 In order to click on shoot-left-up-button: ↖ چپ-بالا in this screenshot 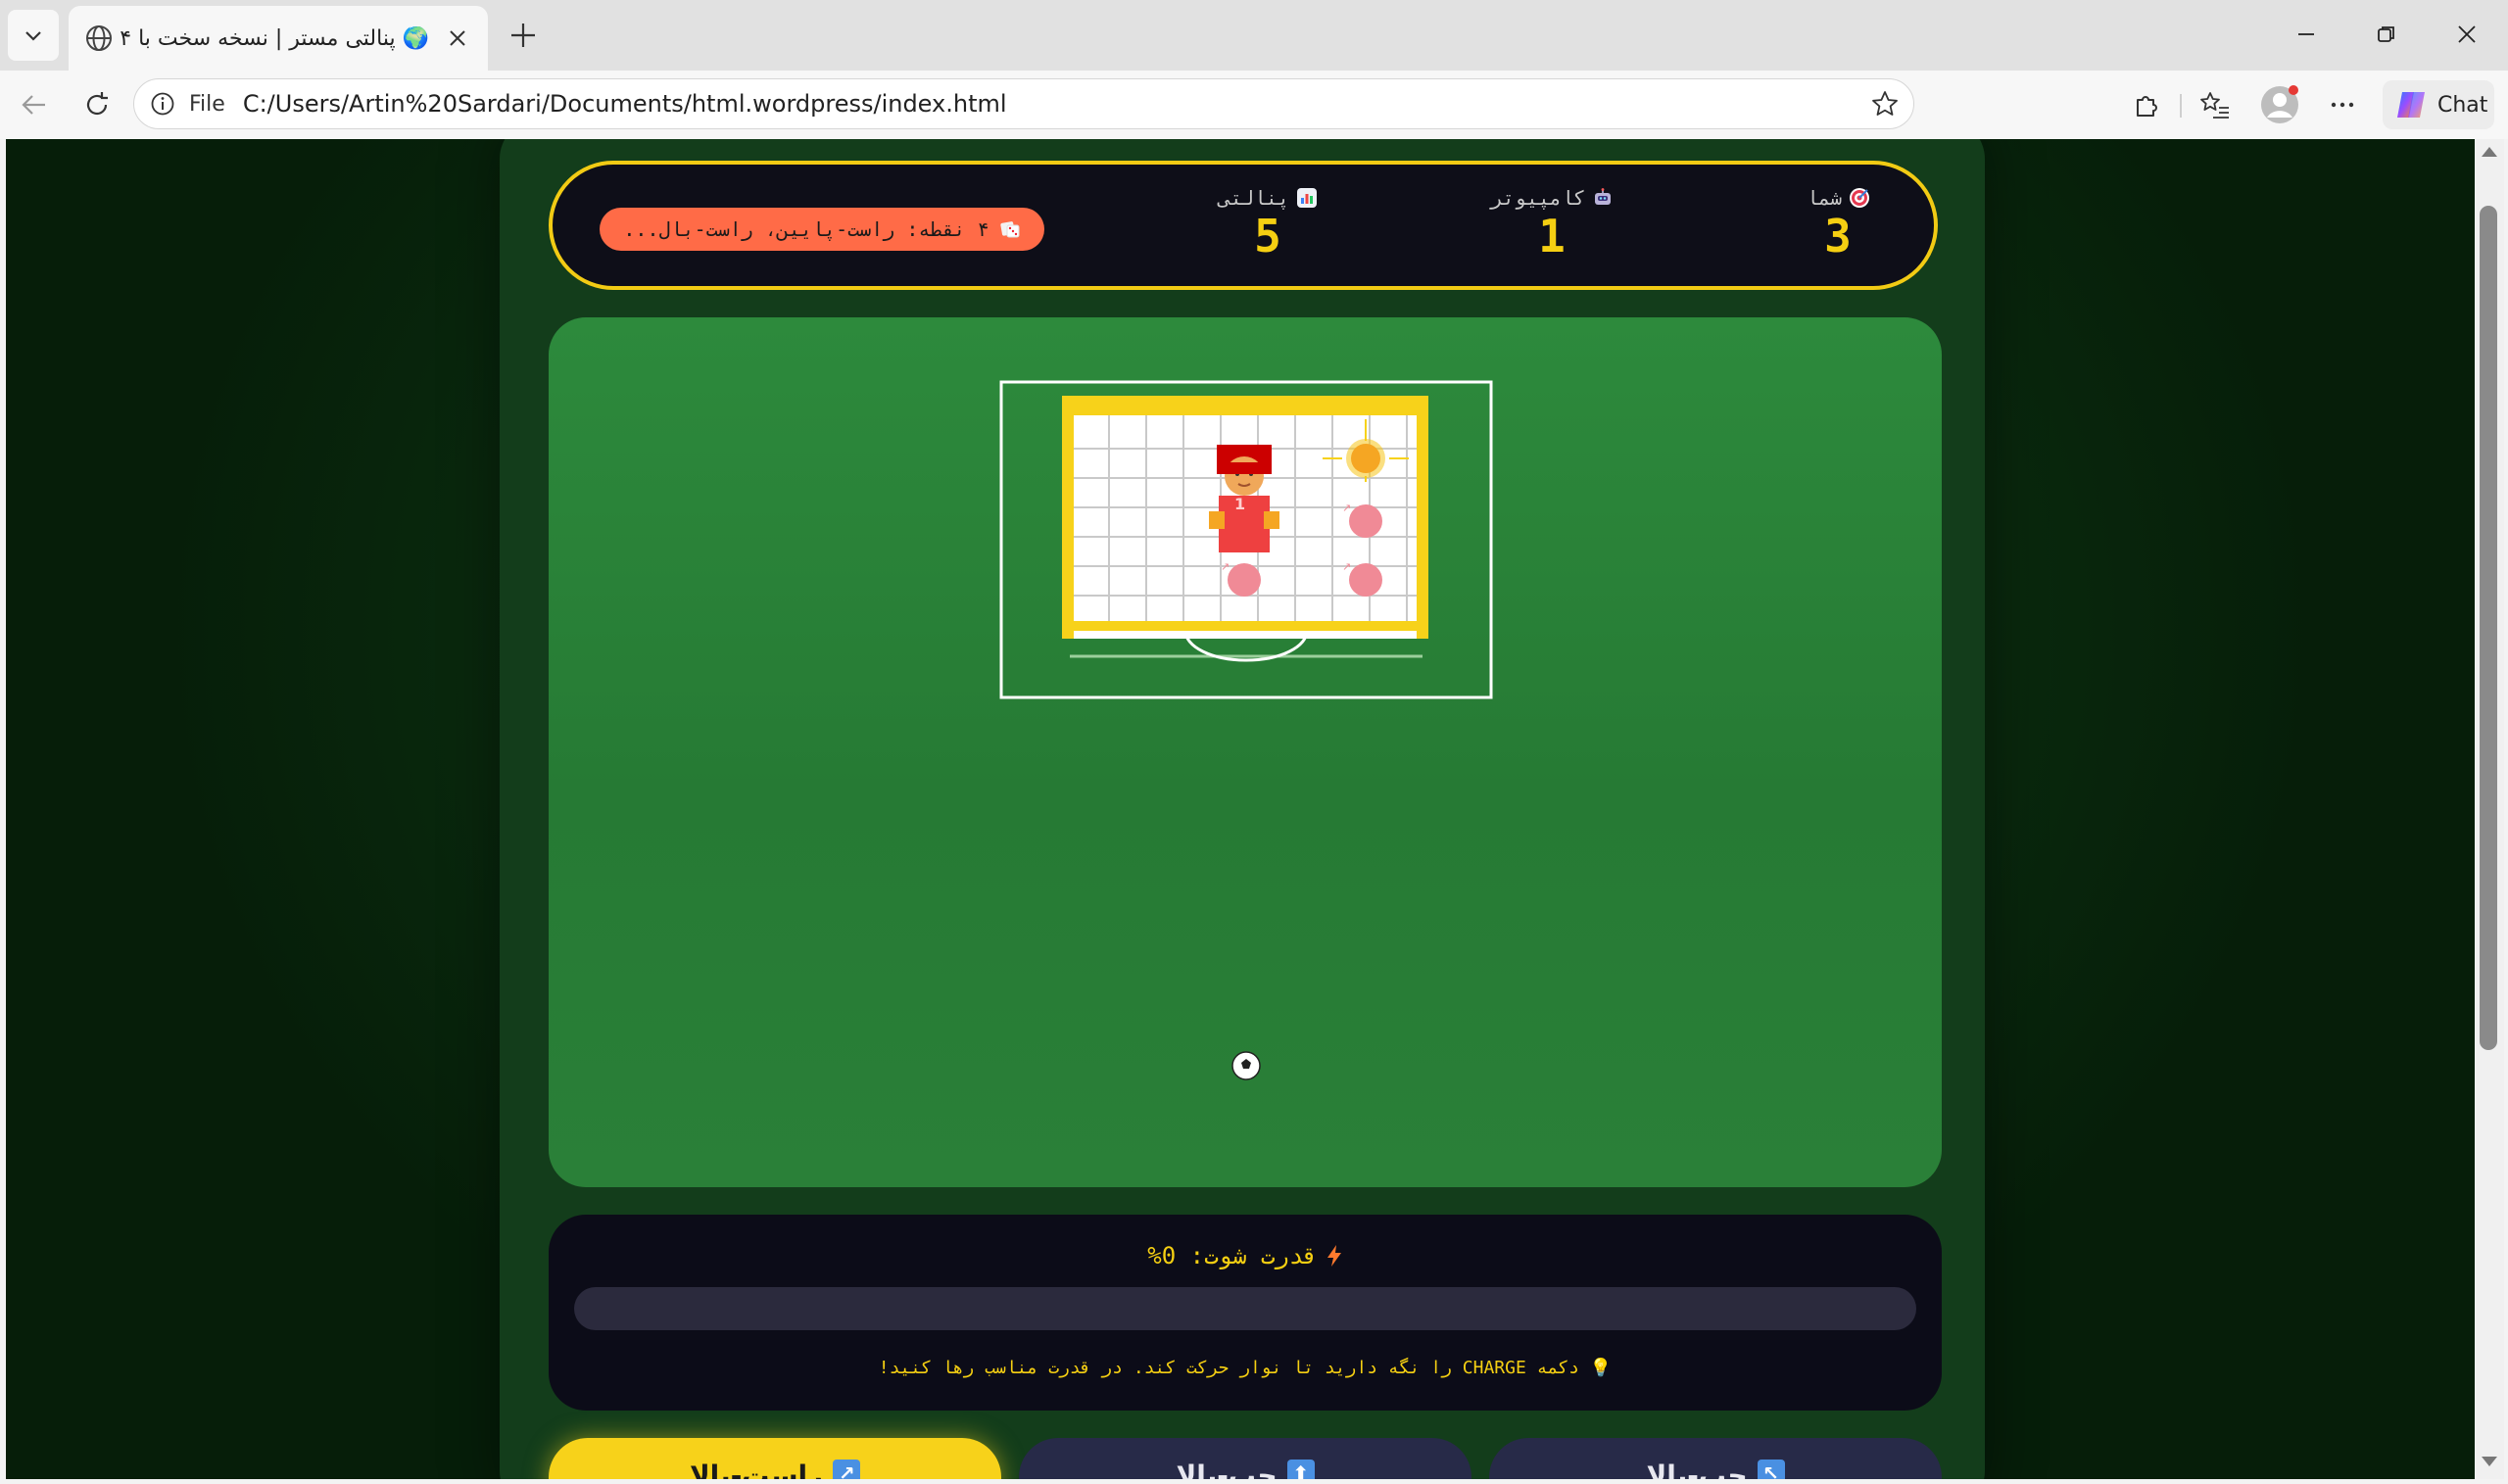, I will do `click(1715, 1458)`.